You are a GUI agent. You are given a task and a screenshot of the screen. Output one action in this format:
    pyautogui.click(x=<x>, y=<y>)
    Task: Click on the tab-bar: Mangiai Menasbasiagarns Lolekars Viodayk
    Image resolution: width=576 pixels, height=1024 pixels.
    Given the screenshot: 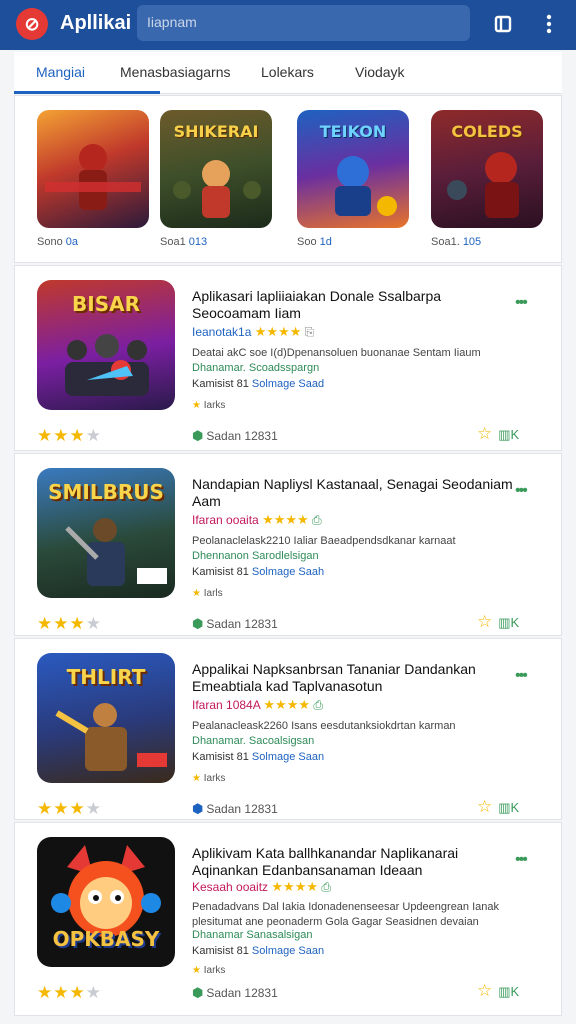 What is the action you would take?
    pyautogui.click(x=288, y=73)
    